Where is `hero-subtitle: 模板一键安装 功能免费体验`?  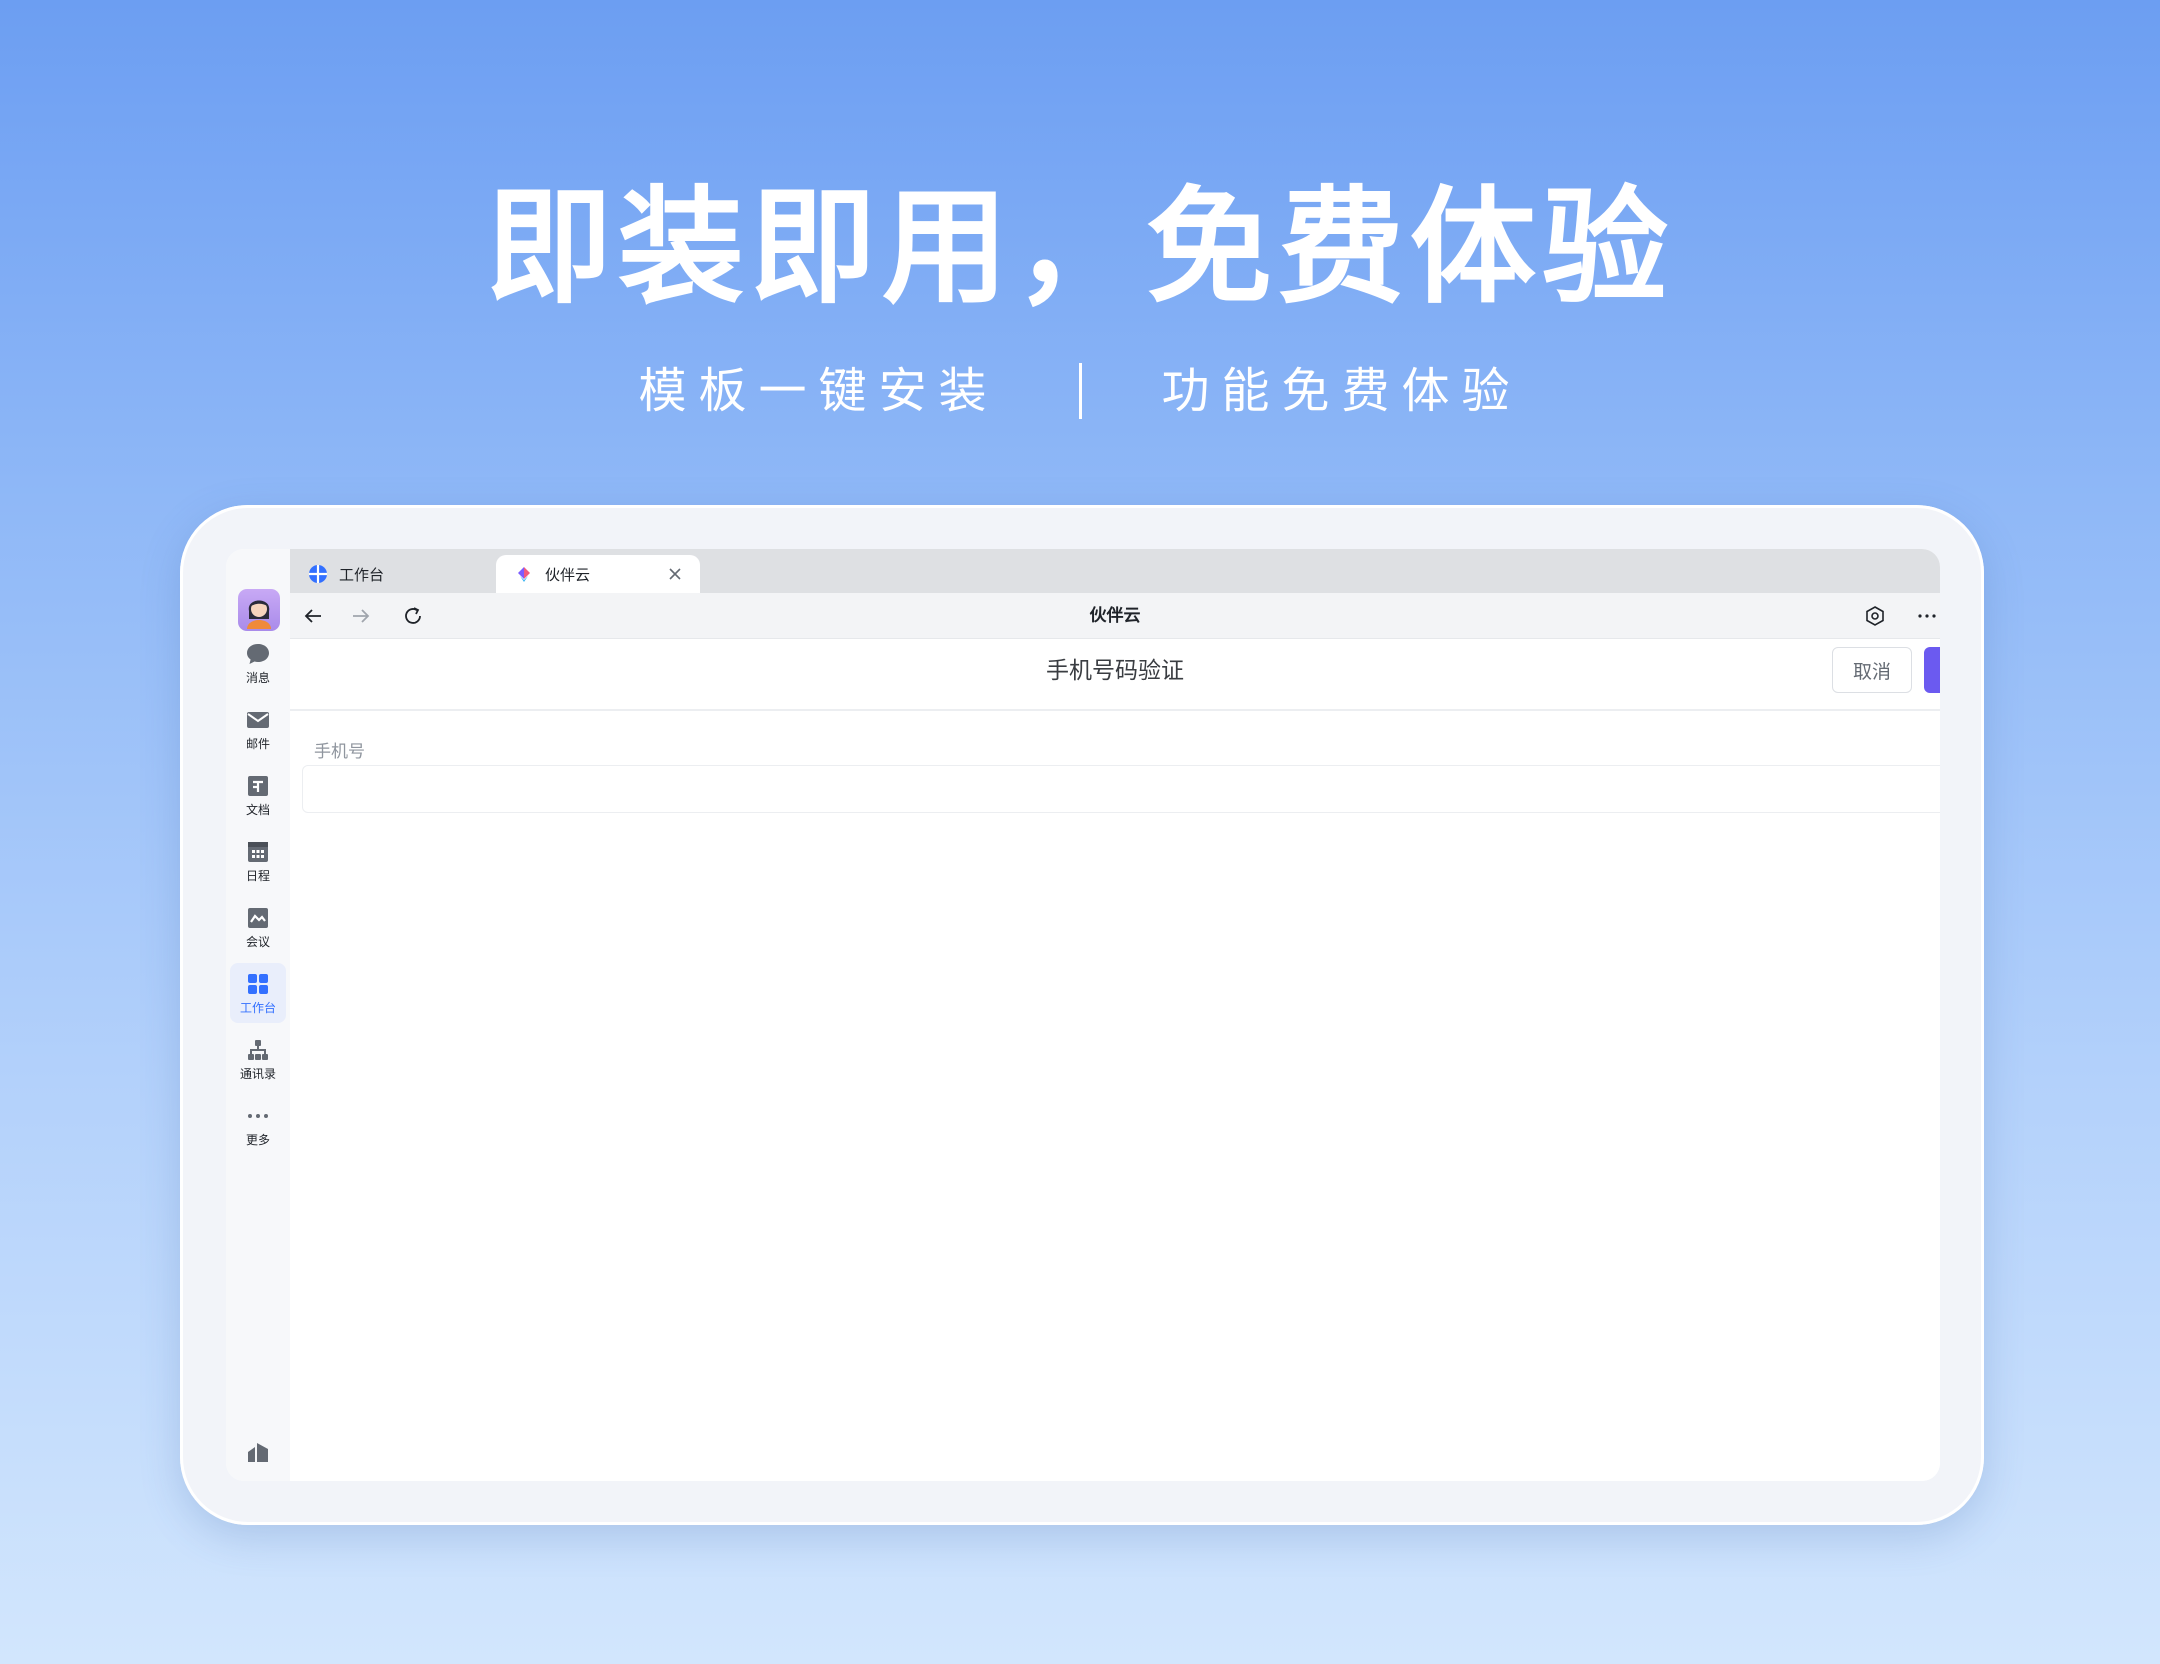
hero-subtitle: 模板一键安装 功能免费体验 is located at coordinates (1080, 391).